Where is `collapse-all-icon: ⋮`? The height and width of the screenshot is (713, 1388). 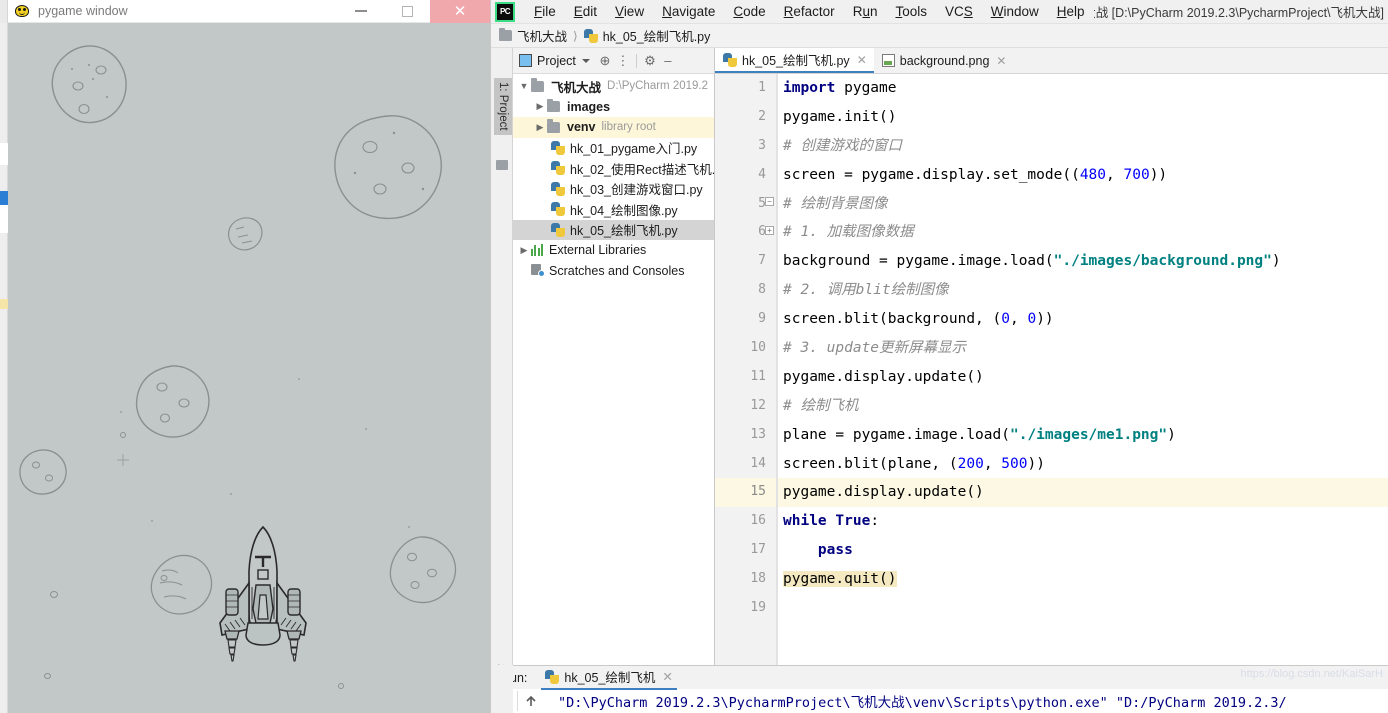
collapse-all-icon: ⋮ is located at coordinates (623, 61).